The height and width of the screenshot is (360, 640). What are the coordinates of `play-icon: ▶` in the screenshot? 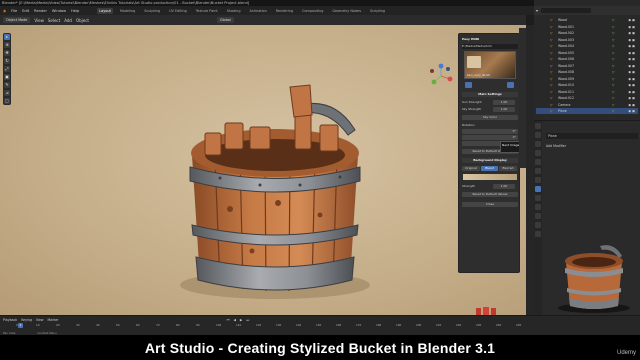 It's located at (241, 320).